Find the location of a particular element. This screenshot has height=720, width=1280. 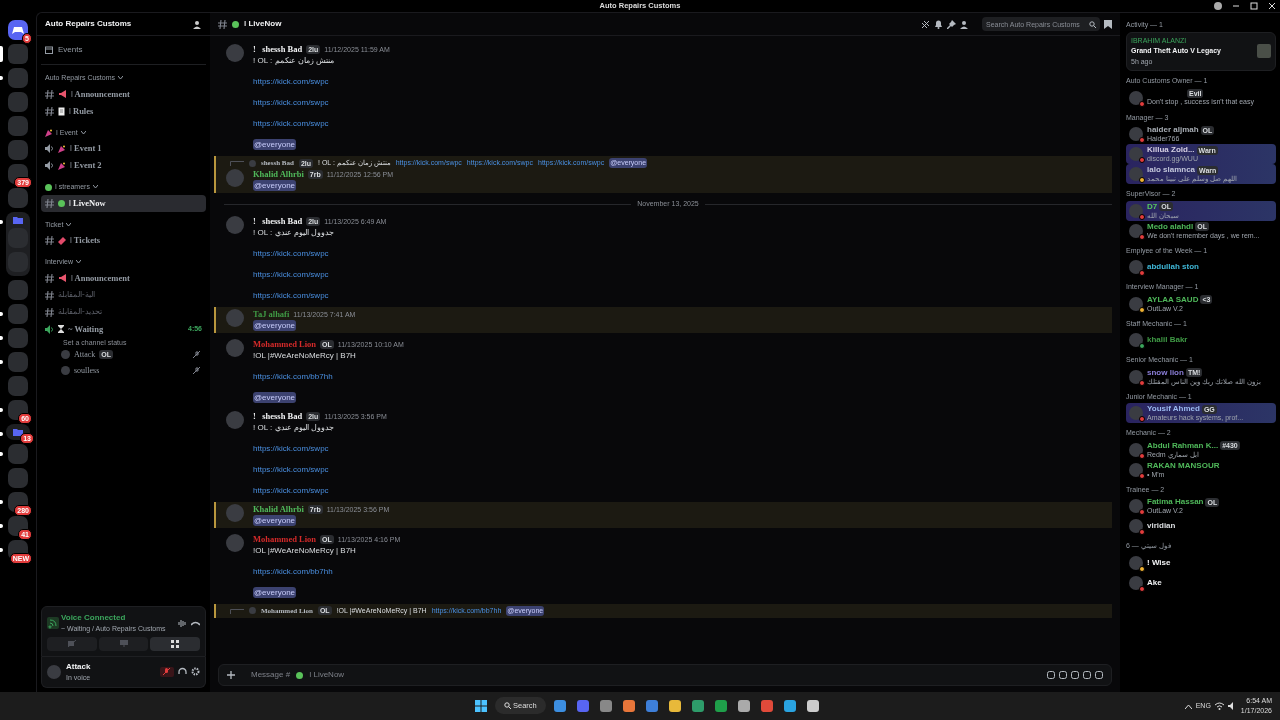

add-member-icon is located at coordinates (197, 24).